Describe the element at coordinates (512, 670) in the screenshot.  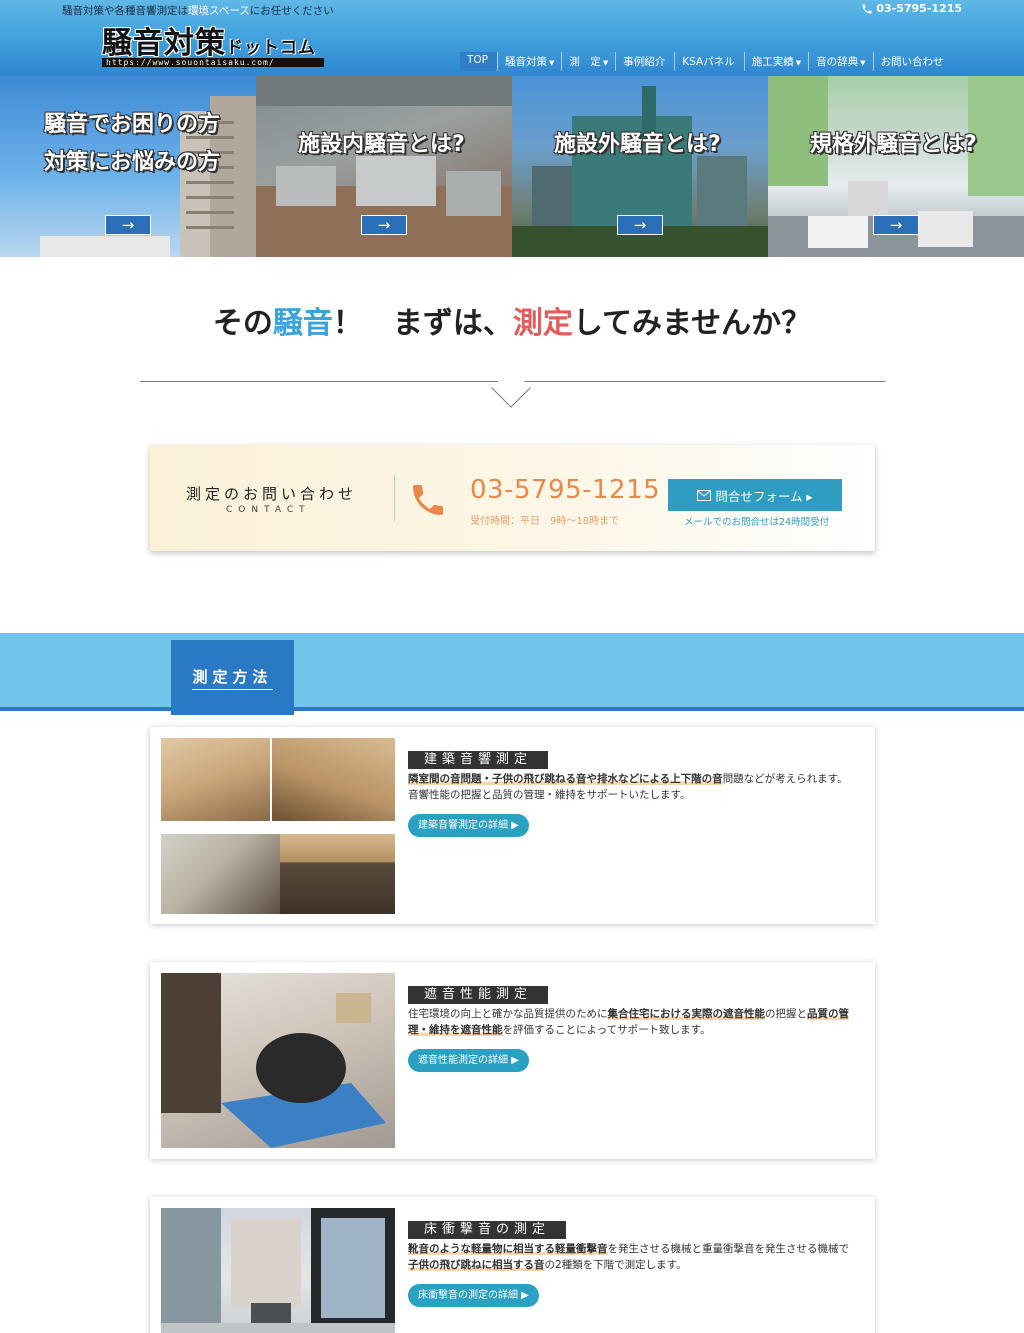
I see `section-band` at that location.